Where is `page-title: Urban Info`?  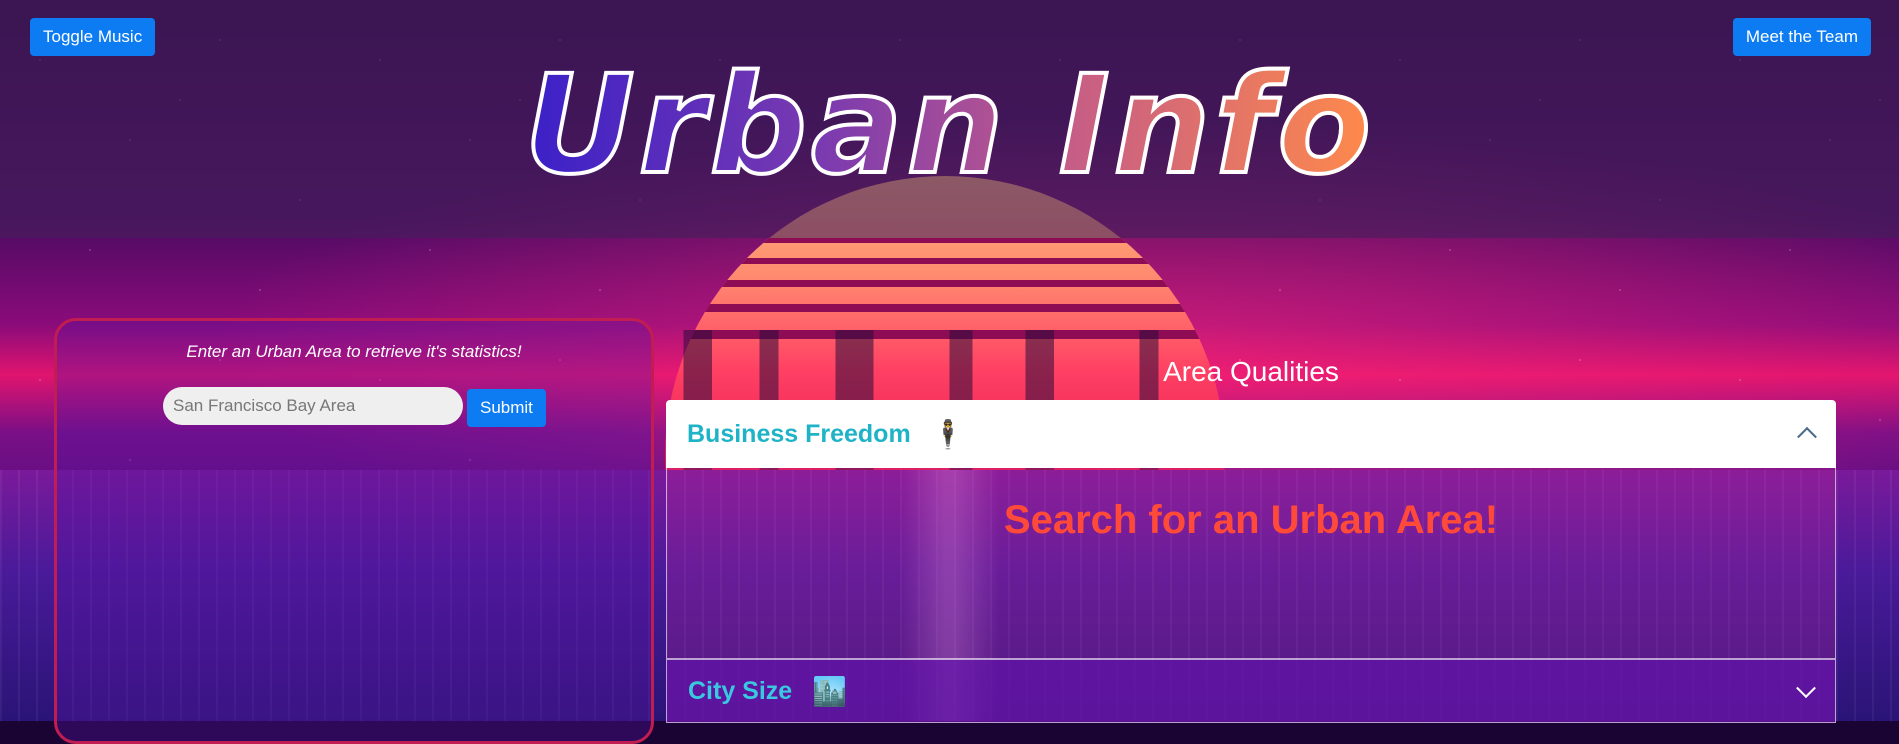 page-title: Urban Info is located at coordinates (948, 126).